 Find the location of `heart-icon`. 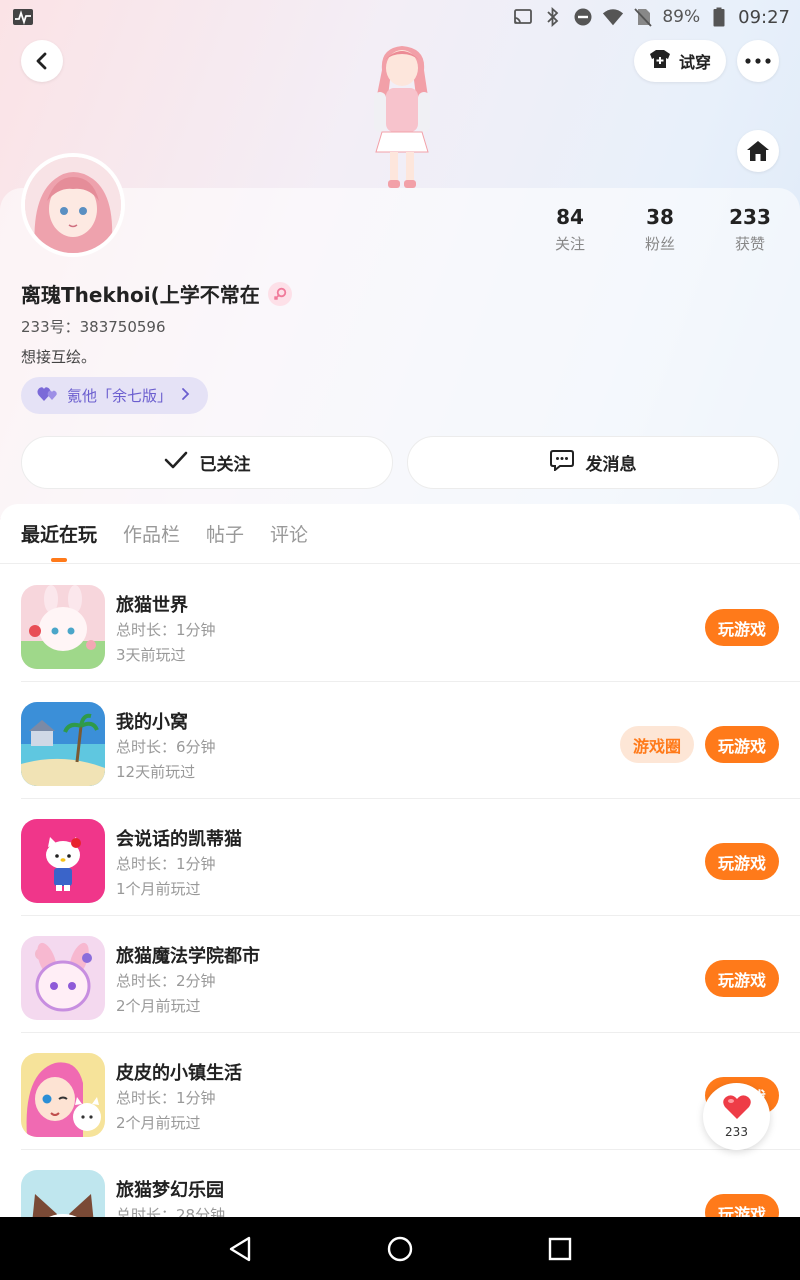

heart-icon is located at coordinates (737, 1109).